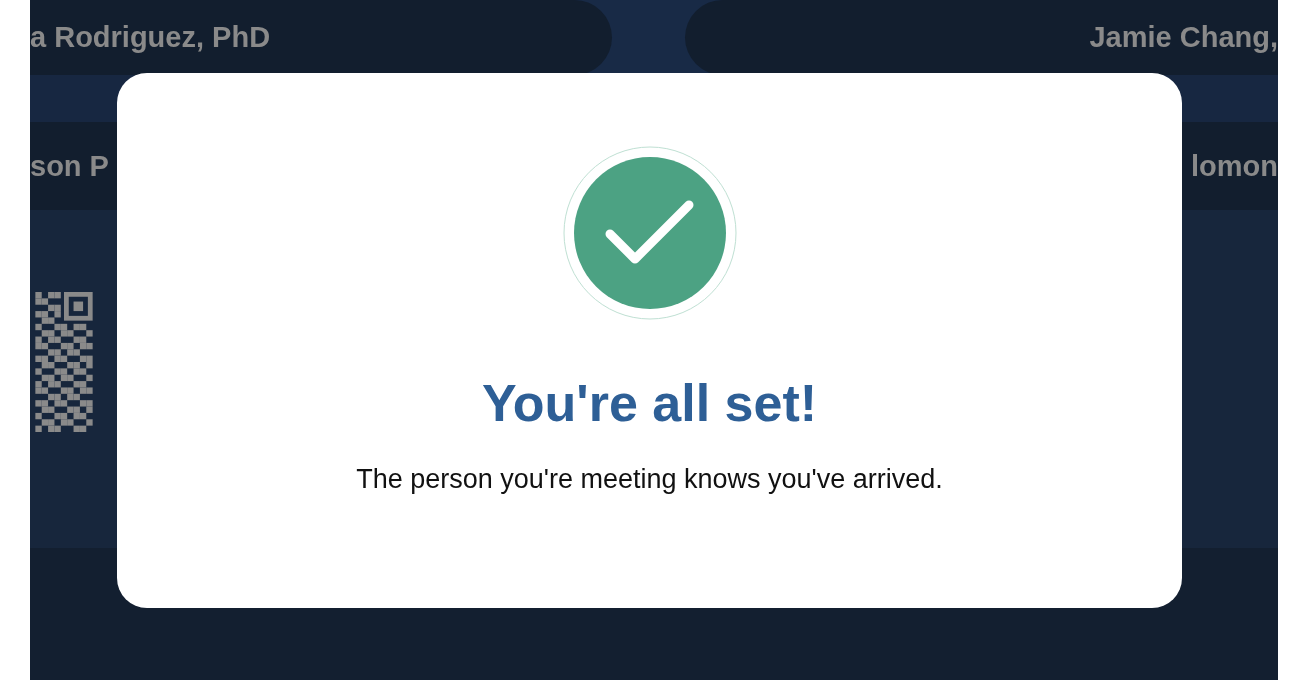 This screenshot has height=680, width=1316. I want to click on name-label: son P, so click(69, 166).